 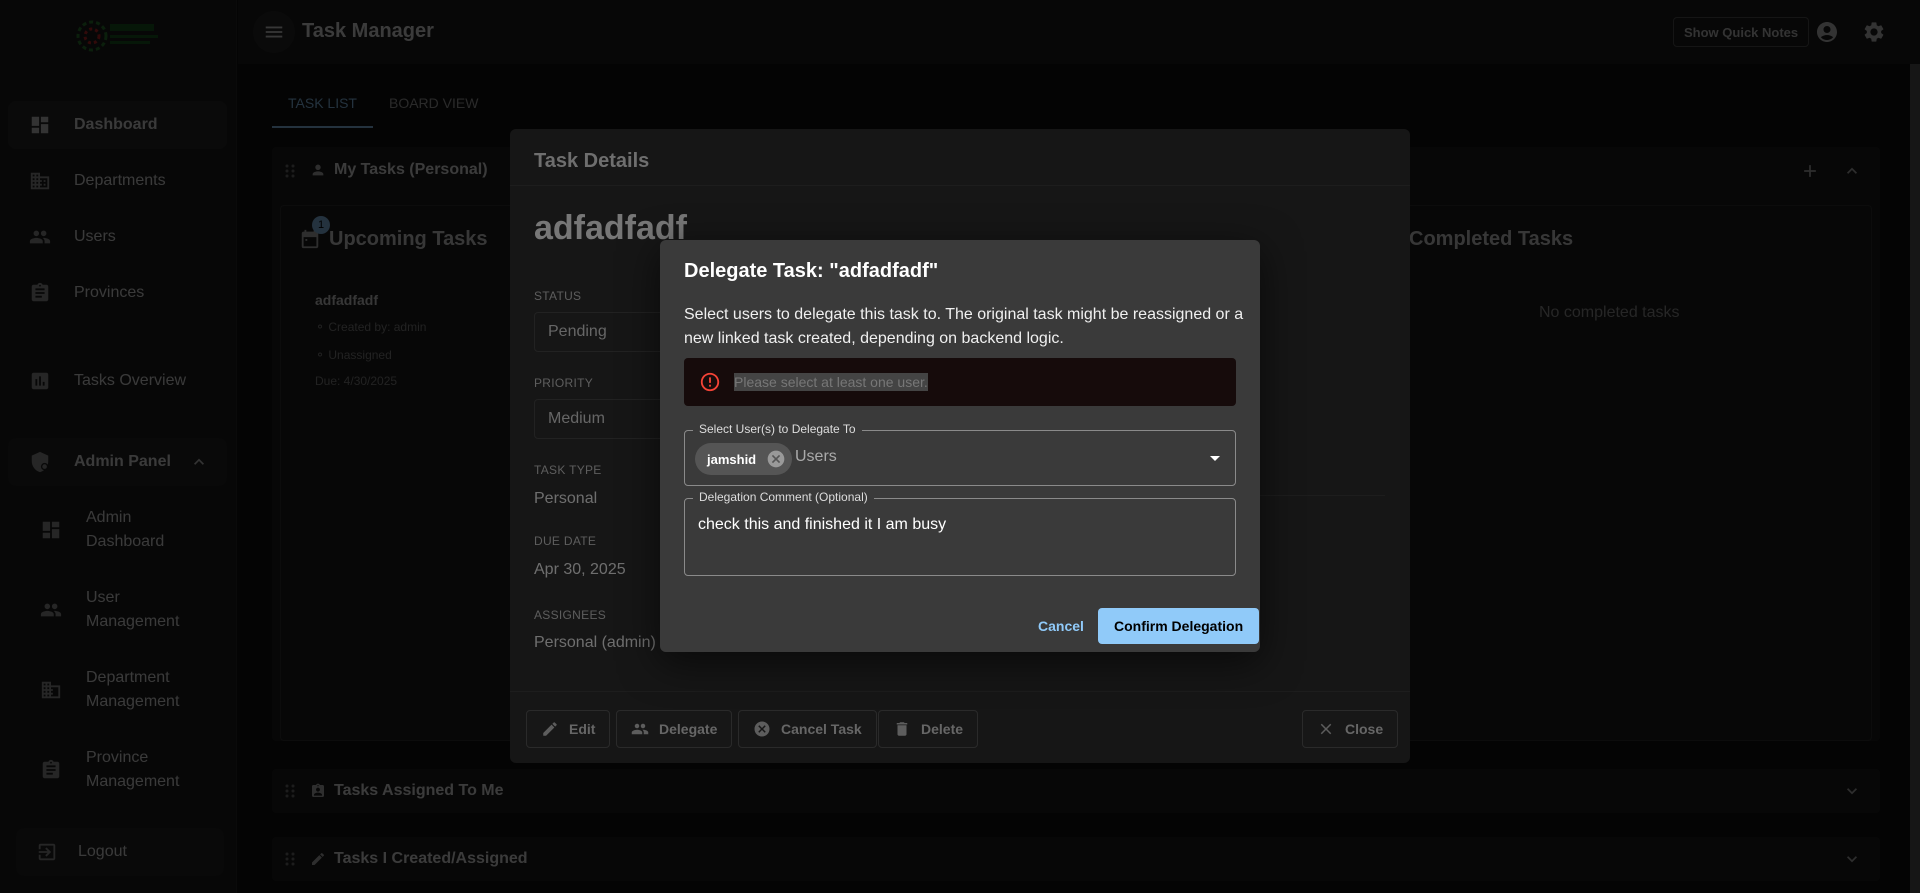 I want to click on error-message: Please select at least one user., so click(x=831, y=382).